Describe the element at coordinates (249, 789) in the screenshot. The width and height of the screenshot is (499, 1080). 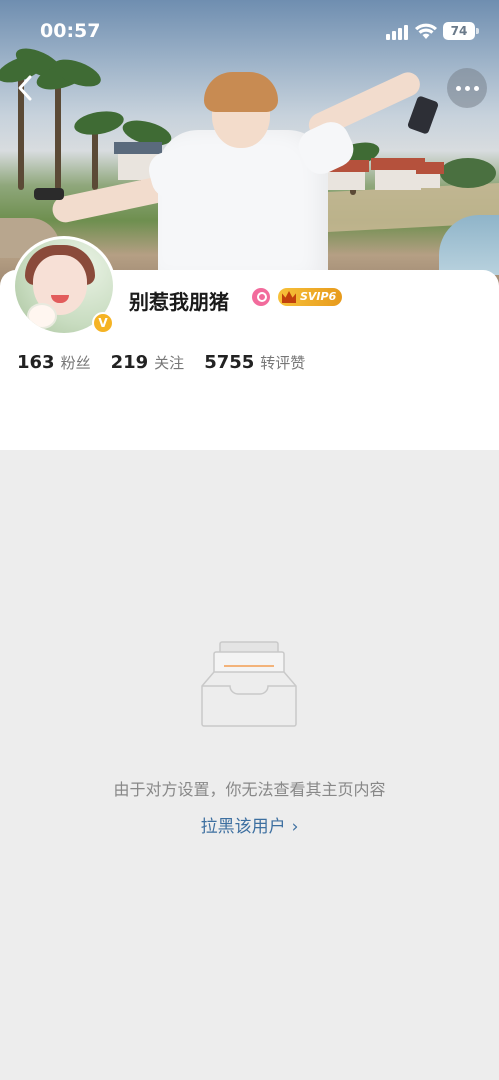
I see `empty-state-message: 由于对方设置，你无法查看其主页内容` at that location.